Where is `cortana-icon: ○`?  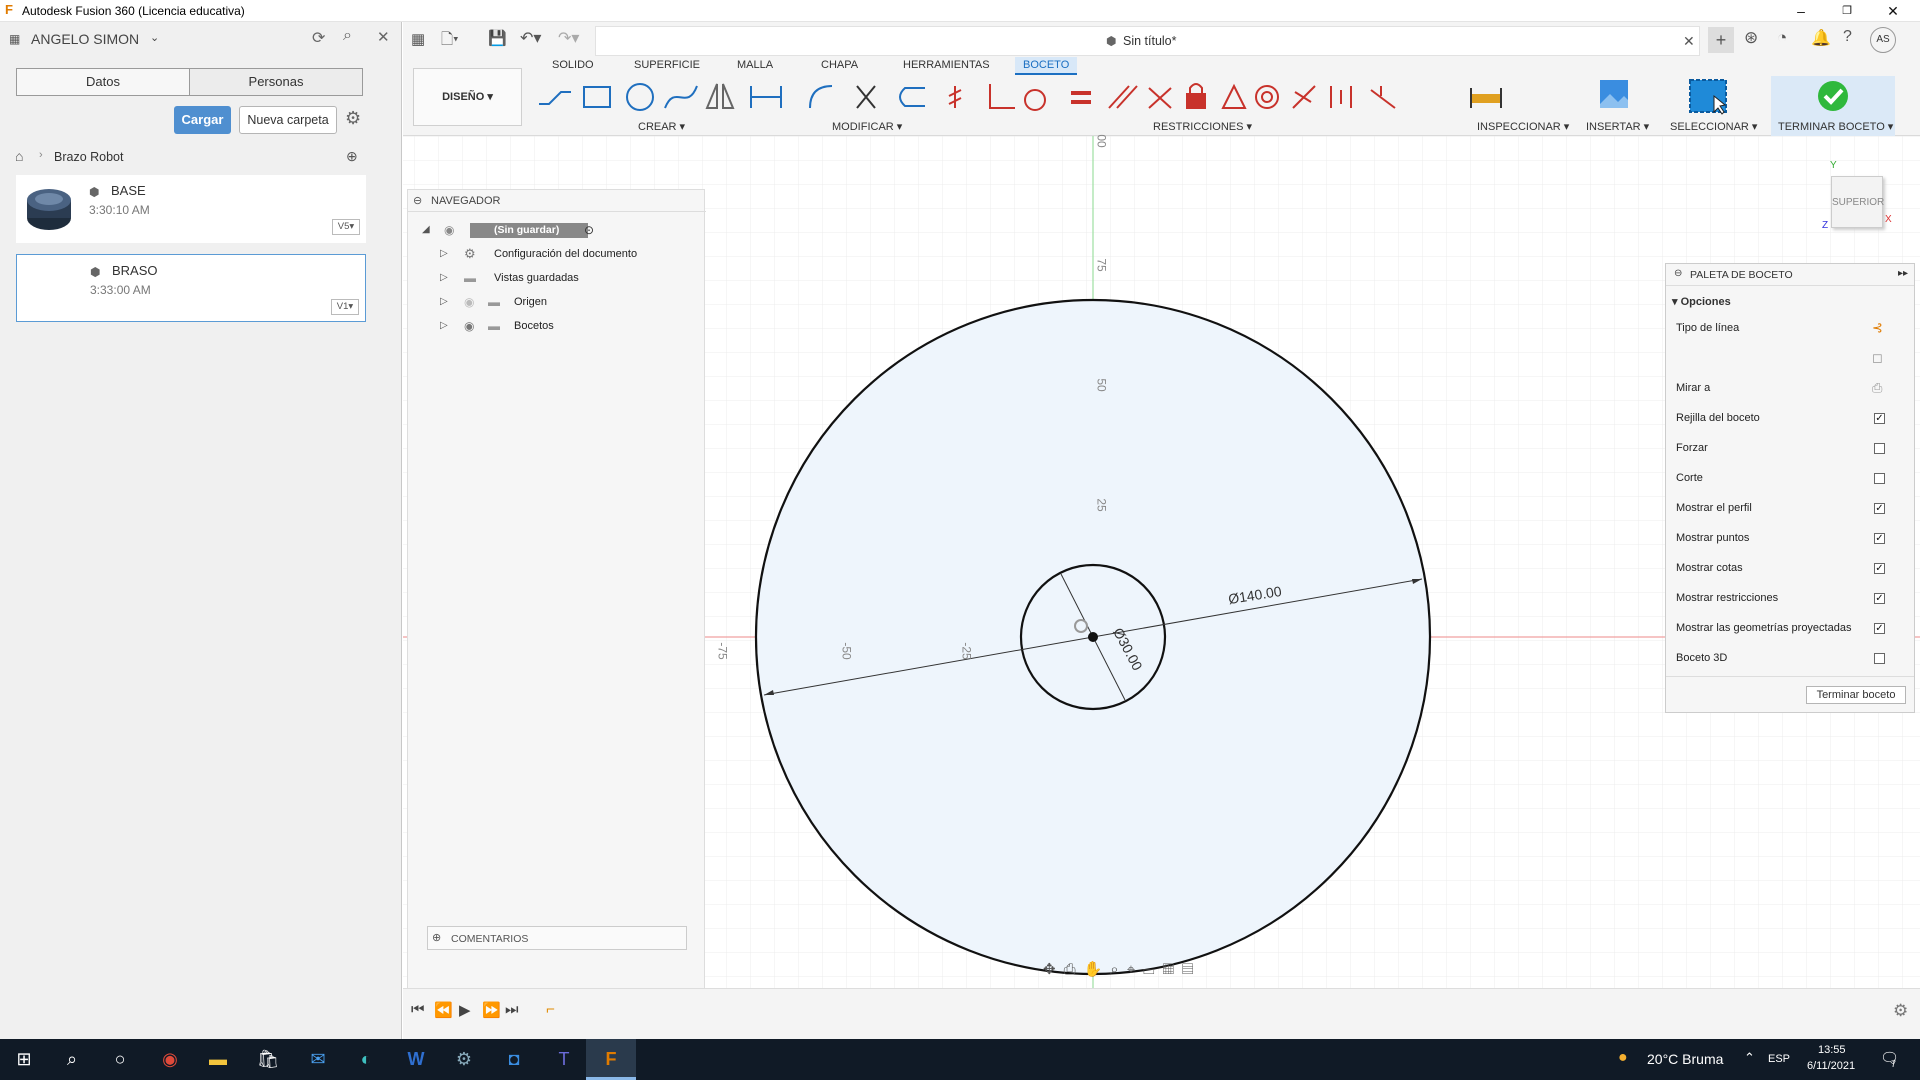 cortana-icon: ○ is located at coordinates (120, 1059).